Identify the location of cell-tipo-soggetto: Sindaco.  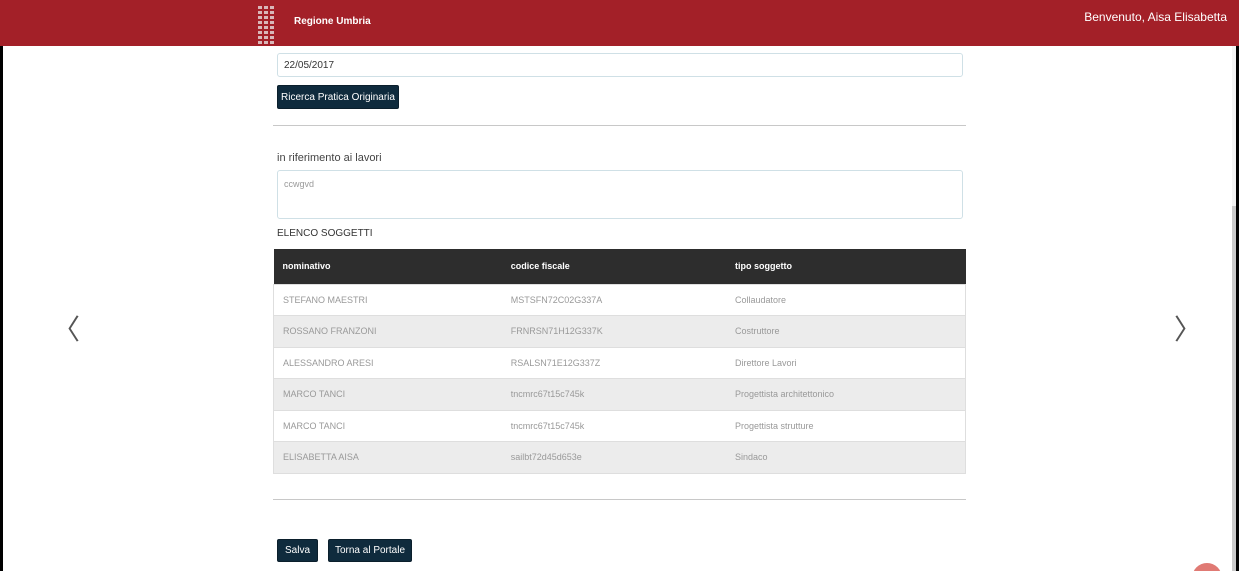
(845, 457).